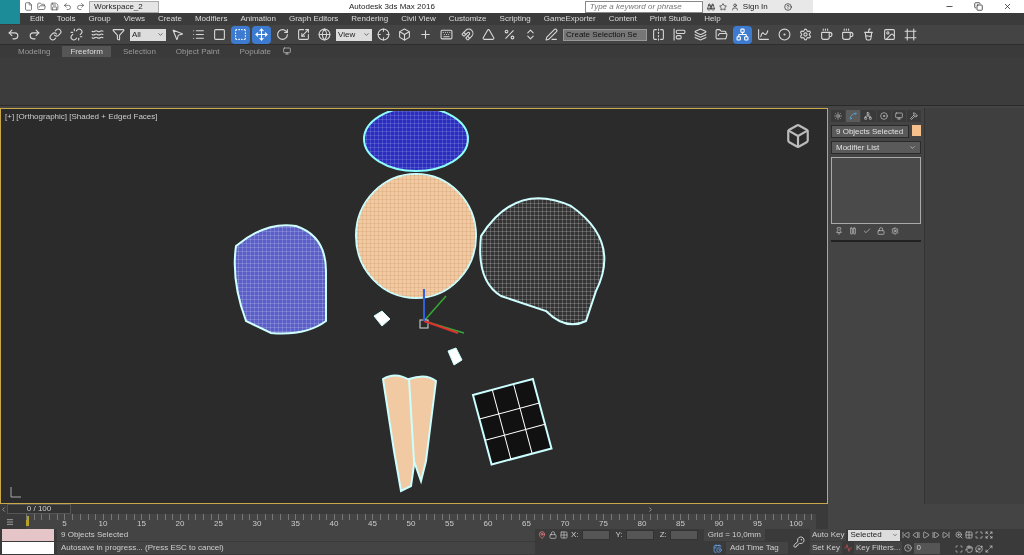 This screenshot has width=1024, height=555. Describe the element at coordinates (1007, 6) in the screenshot. I see `close-icon` at that location.